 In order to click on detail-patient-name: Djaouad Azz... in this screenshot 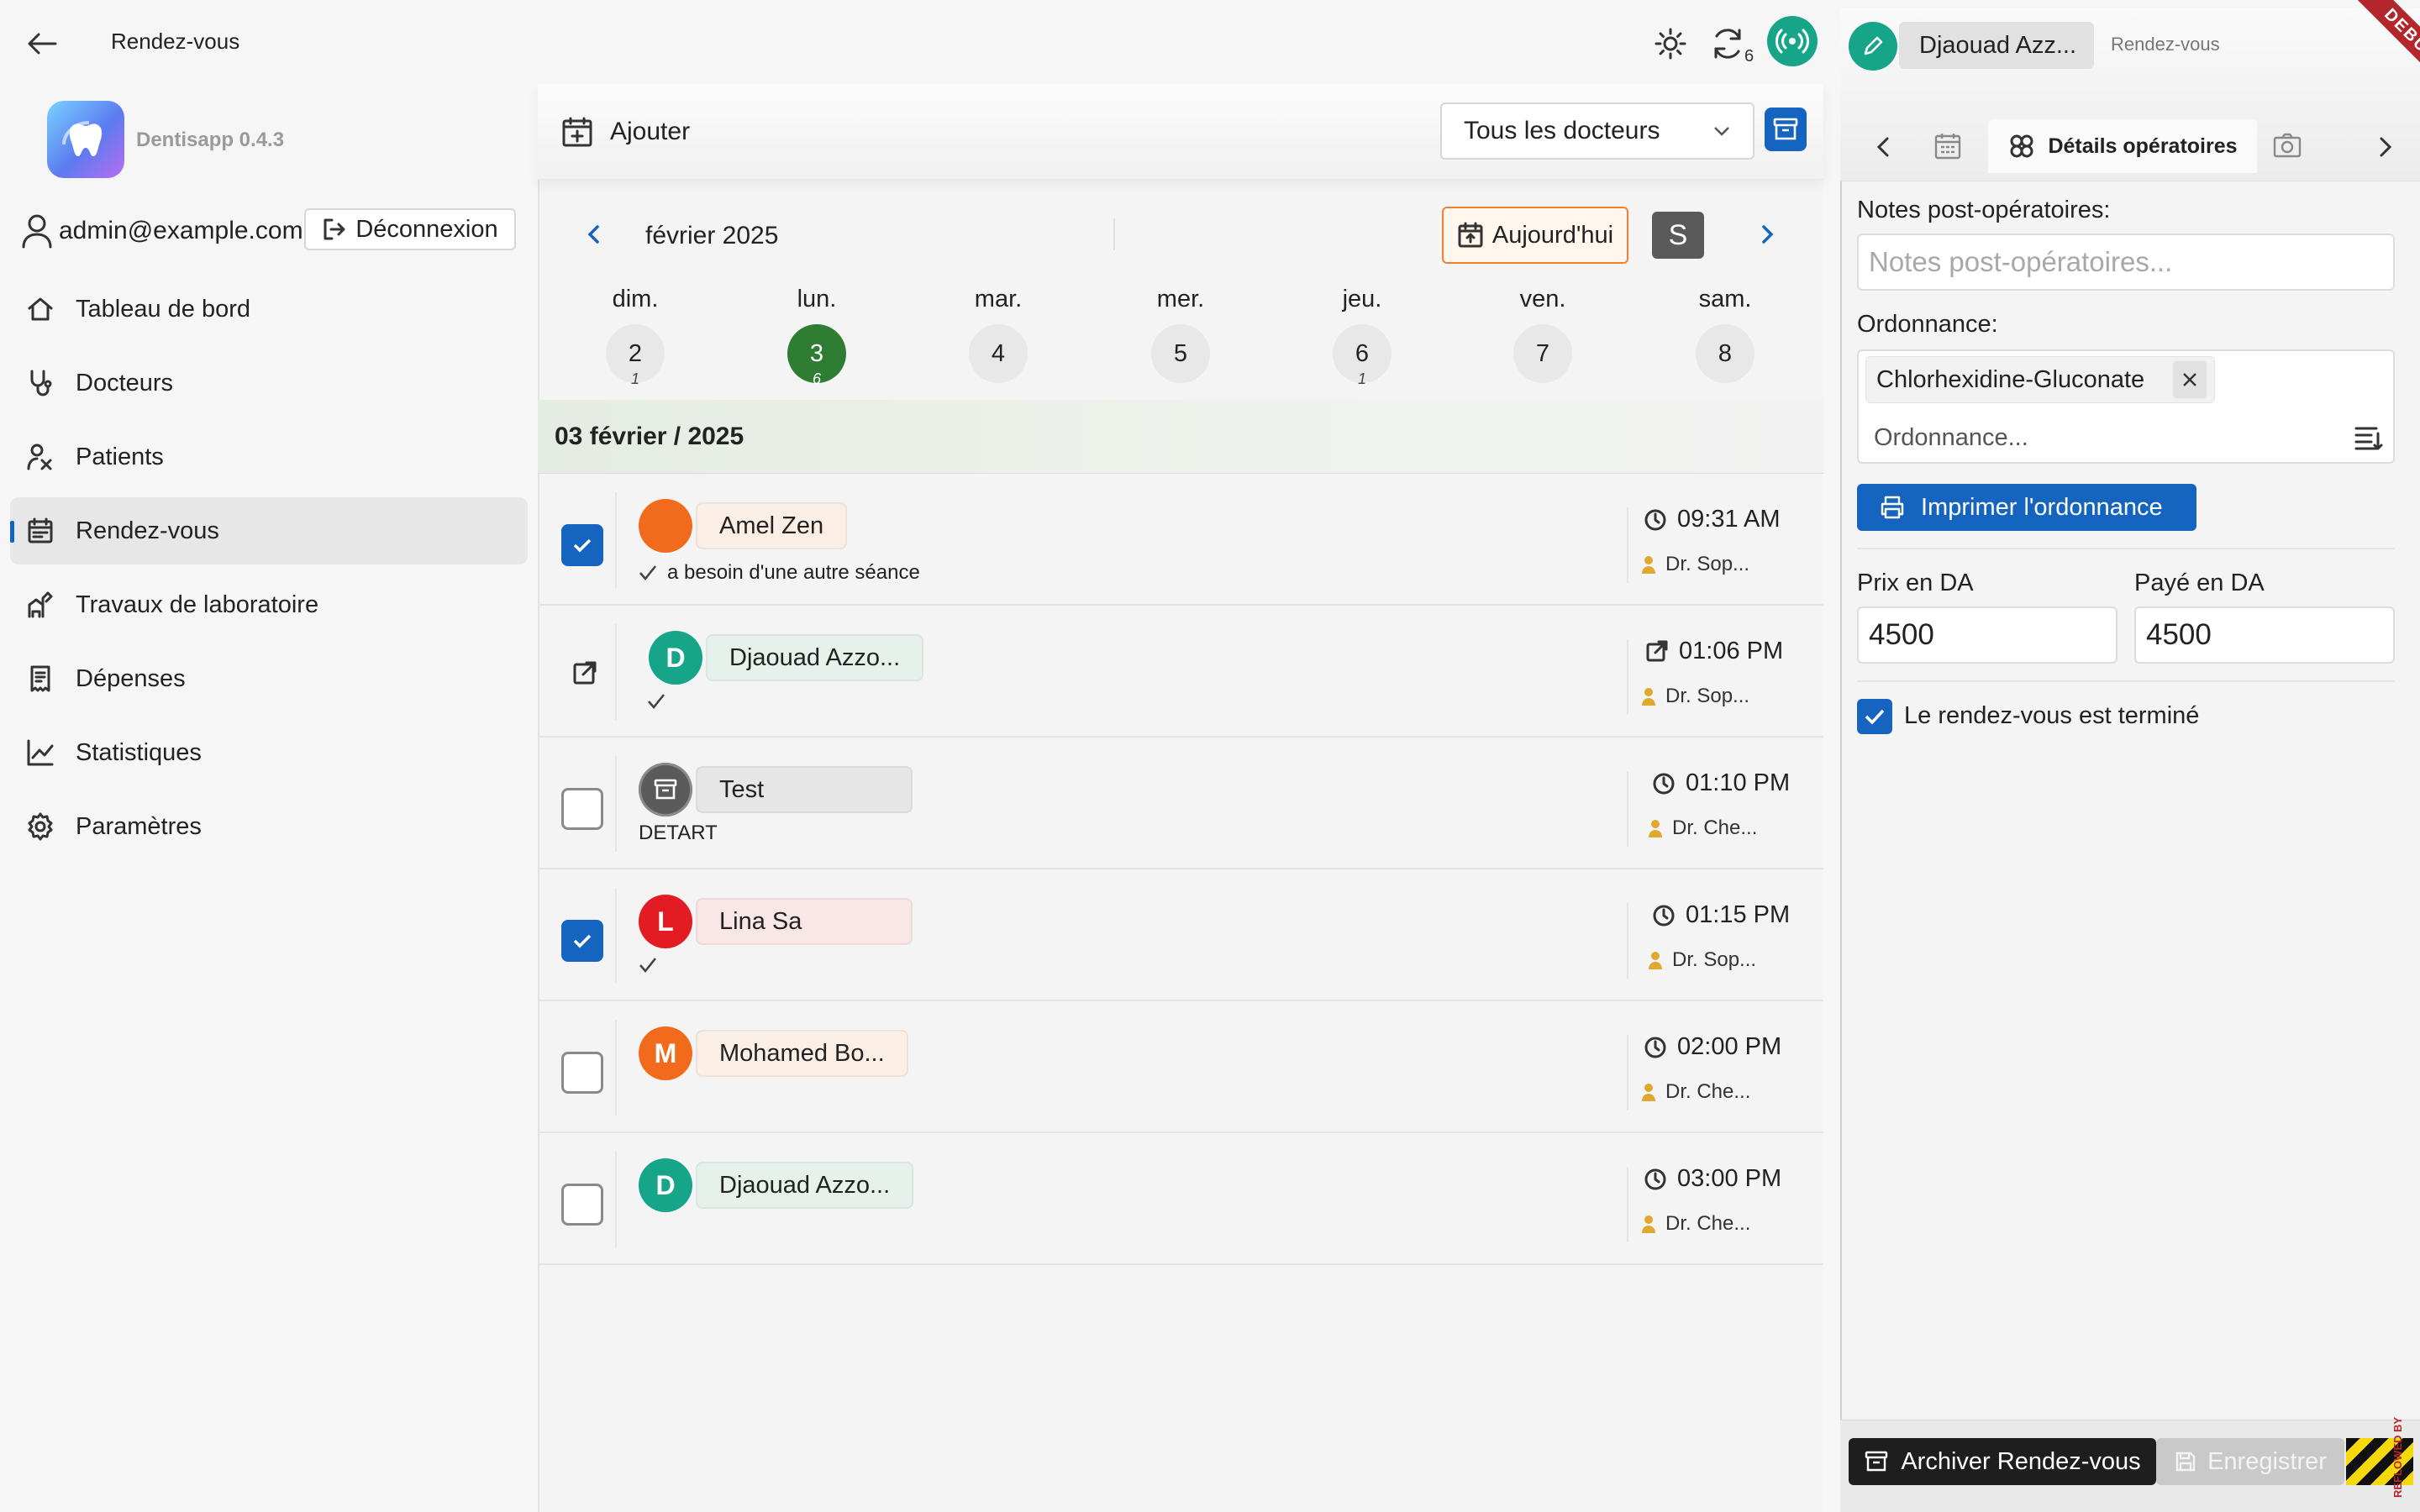, I will do `click(1996, 45)`.